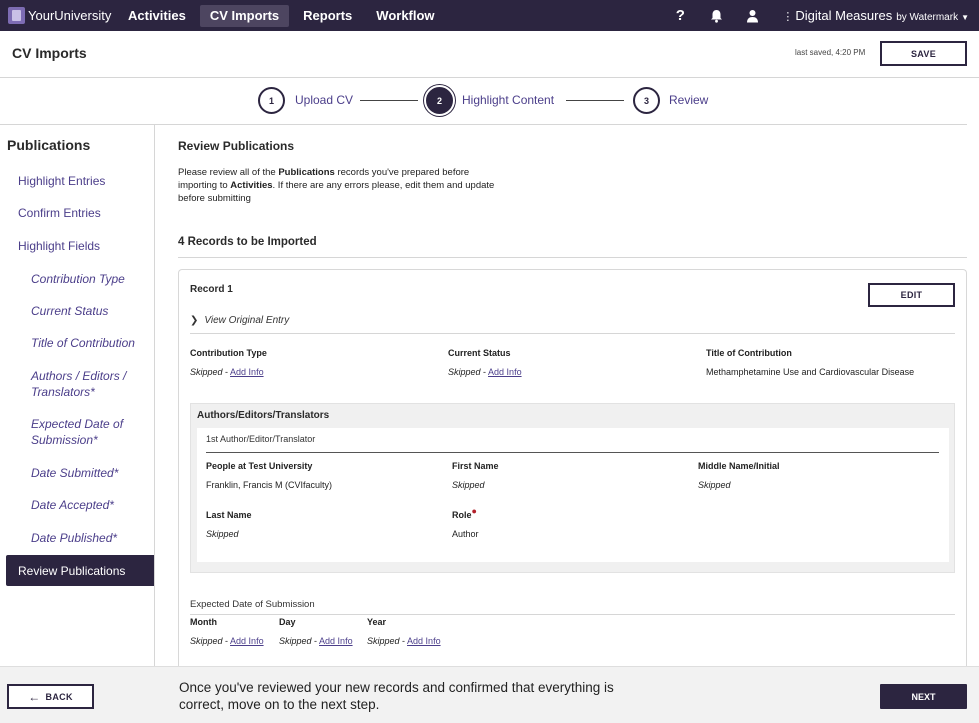  What do you see at coordinates (90, 279) in the screenshot?
I see `sidebar-sub-contribution-type: Contribution Type` at bounding box center [90, 279].